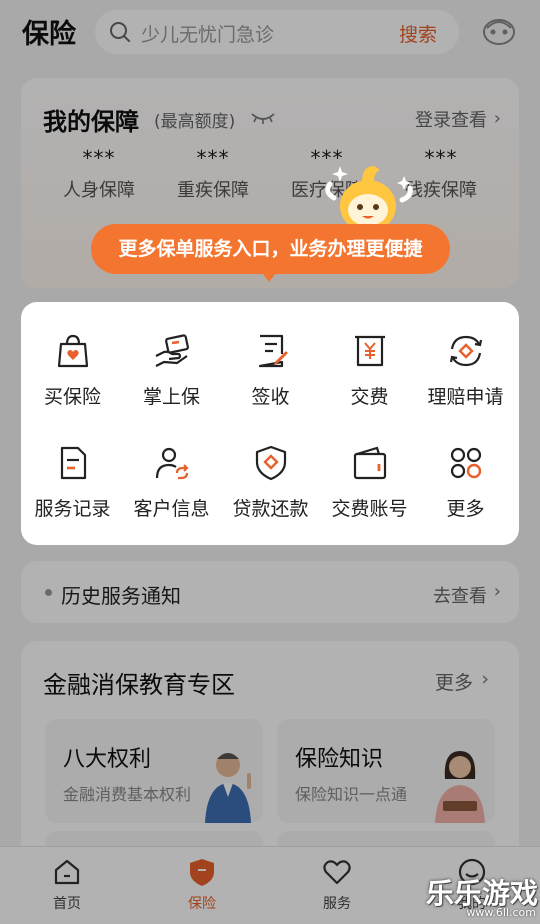  I want to click on refresh-claim-icon, so click(465, 351).